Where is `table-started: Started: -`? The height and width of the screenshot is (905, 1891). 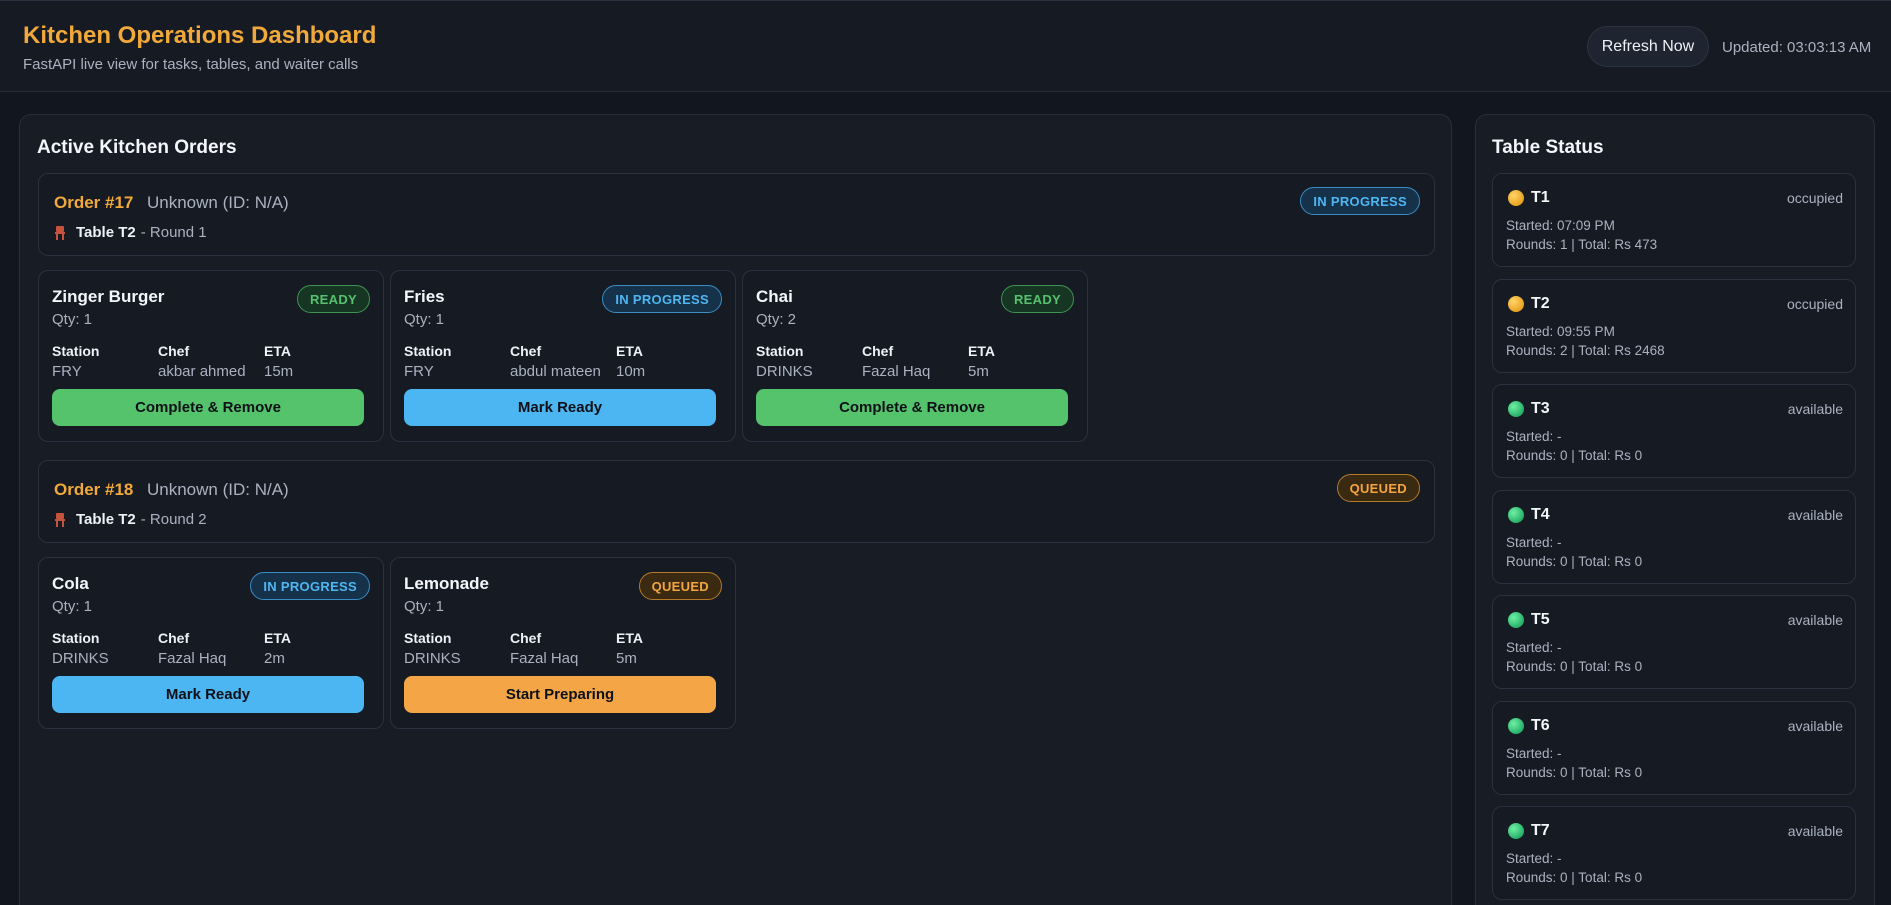
table-started: Started: - is located at coordinates (1534, 647).